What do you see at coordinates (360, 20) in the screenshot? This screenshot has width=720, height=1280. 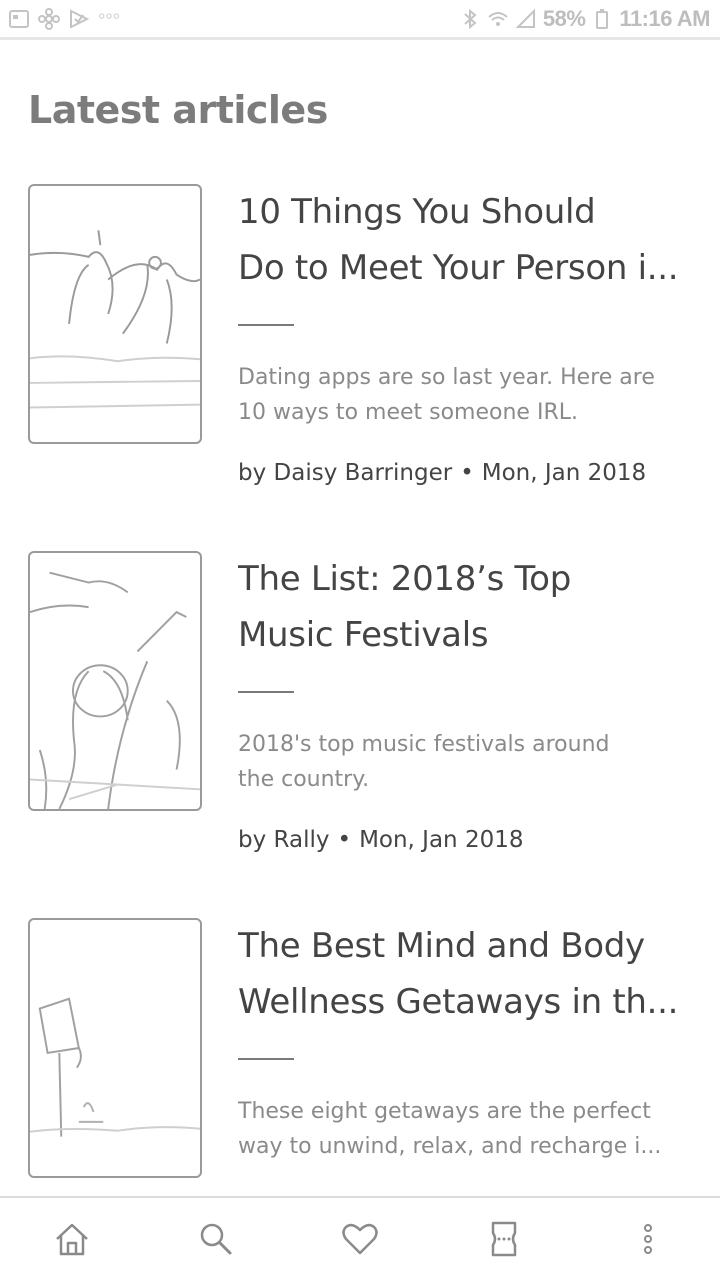 I see `status-bar: 58% 11:16 AM` at bounding box center [360, 20].